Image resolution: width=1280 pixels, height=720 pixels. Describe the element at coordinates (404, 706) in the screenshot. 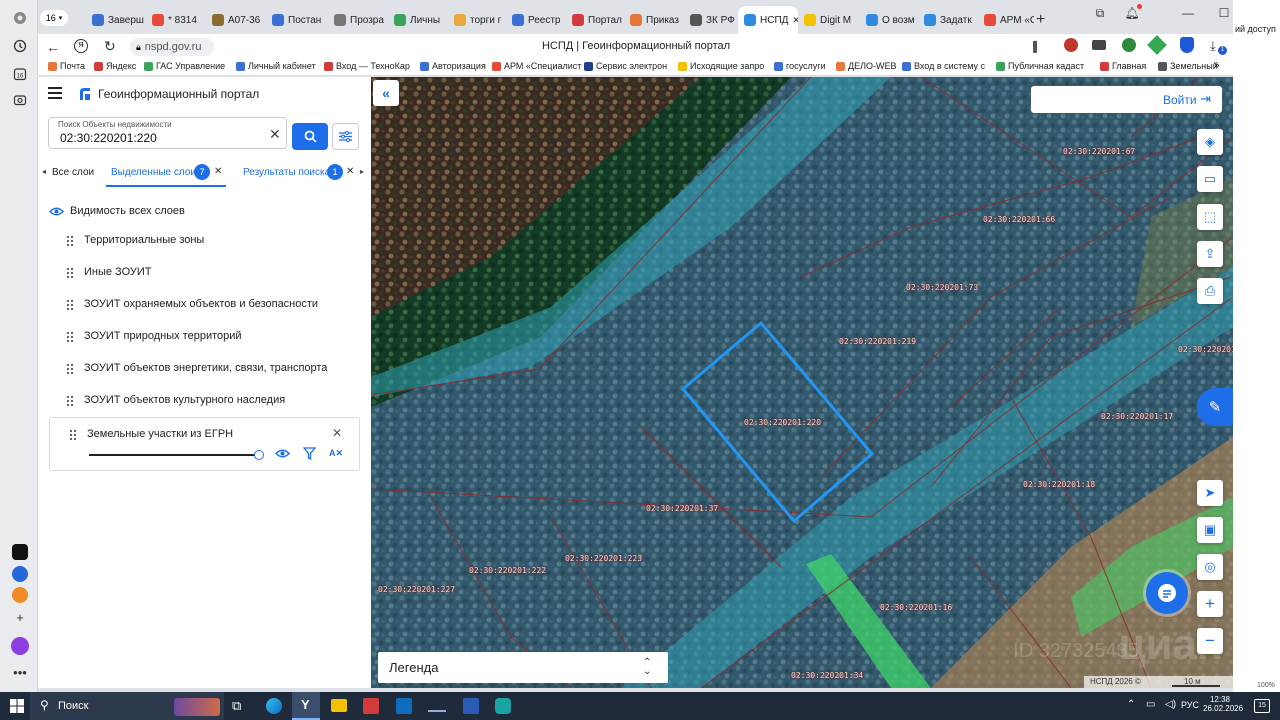

I see `outlook-icon` at that location.